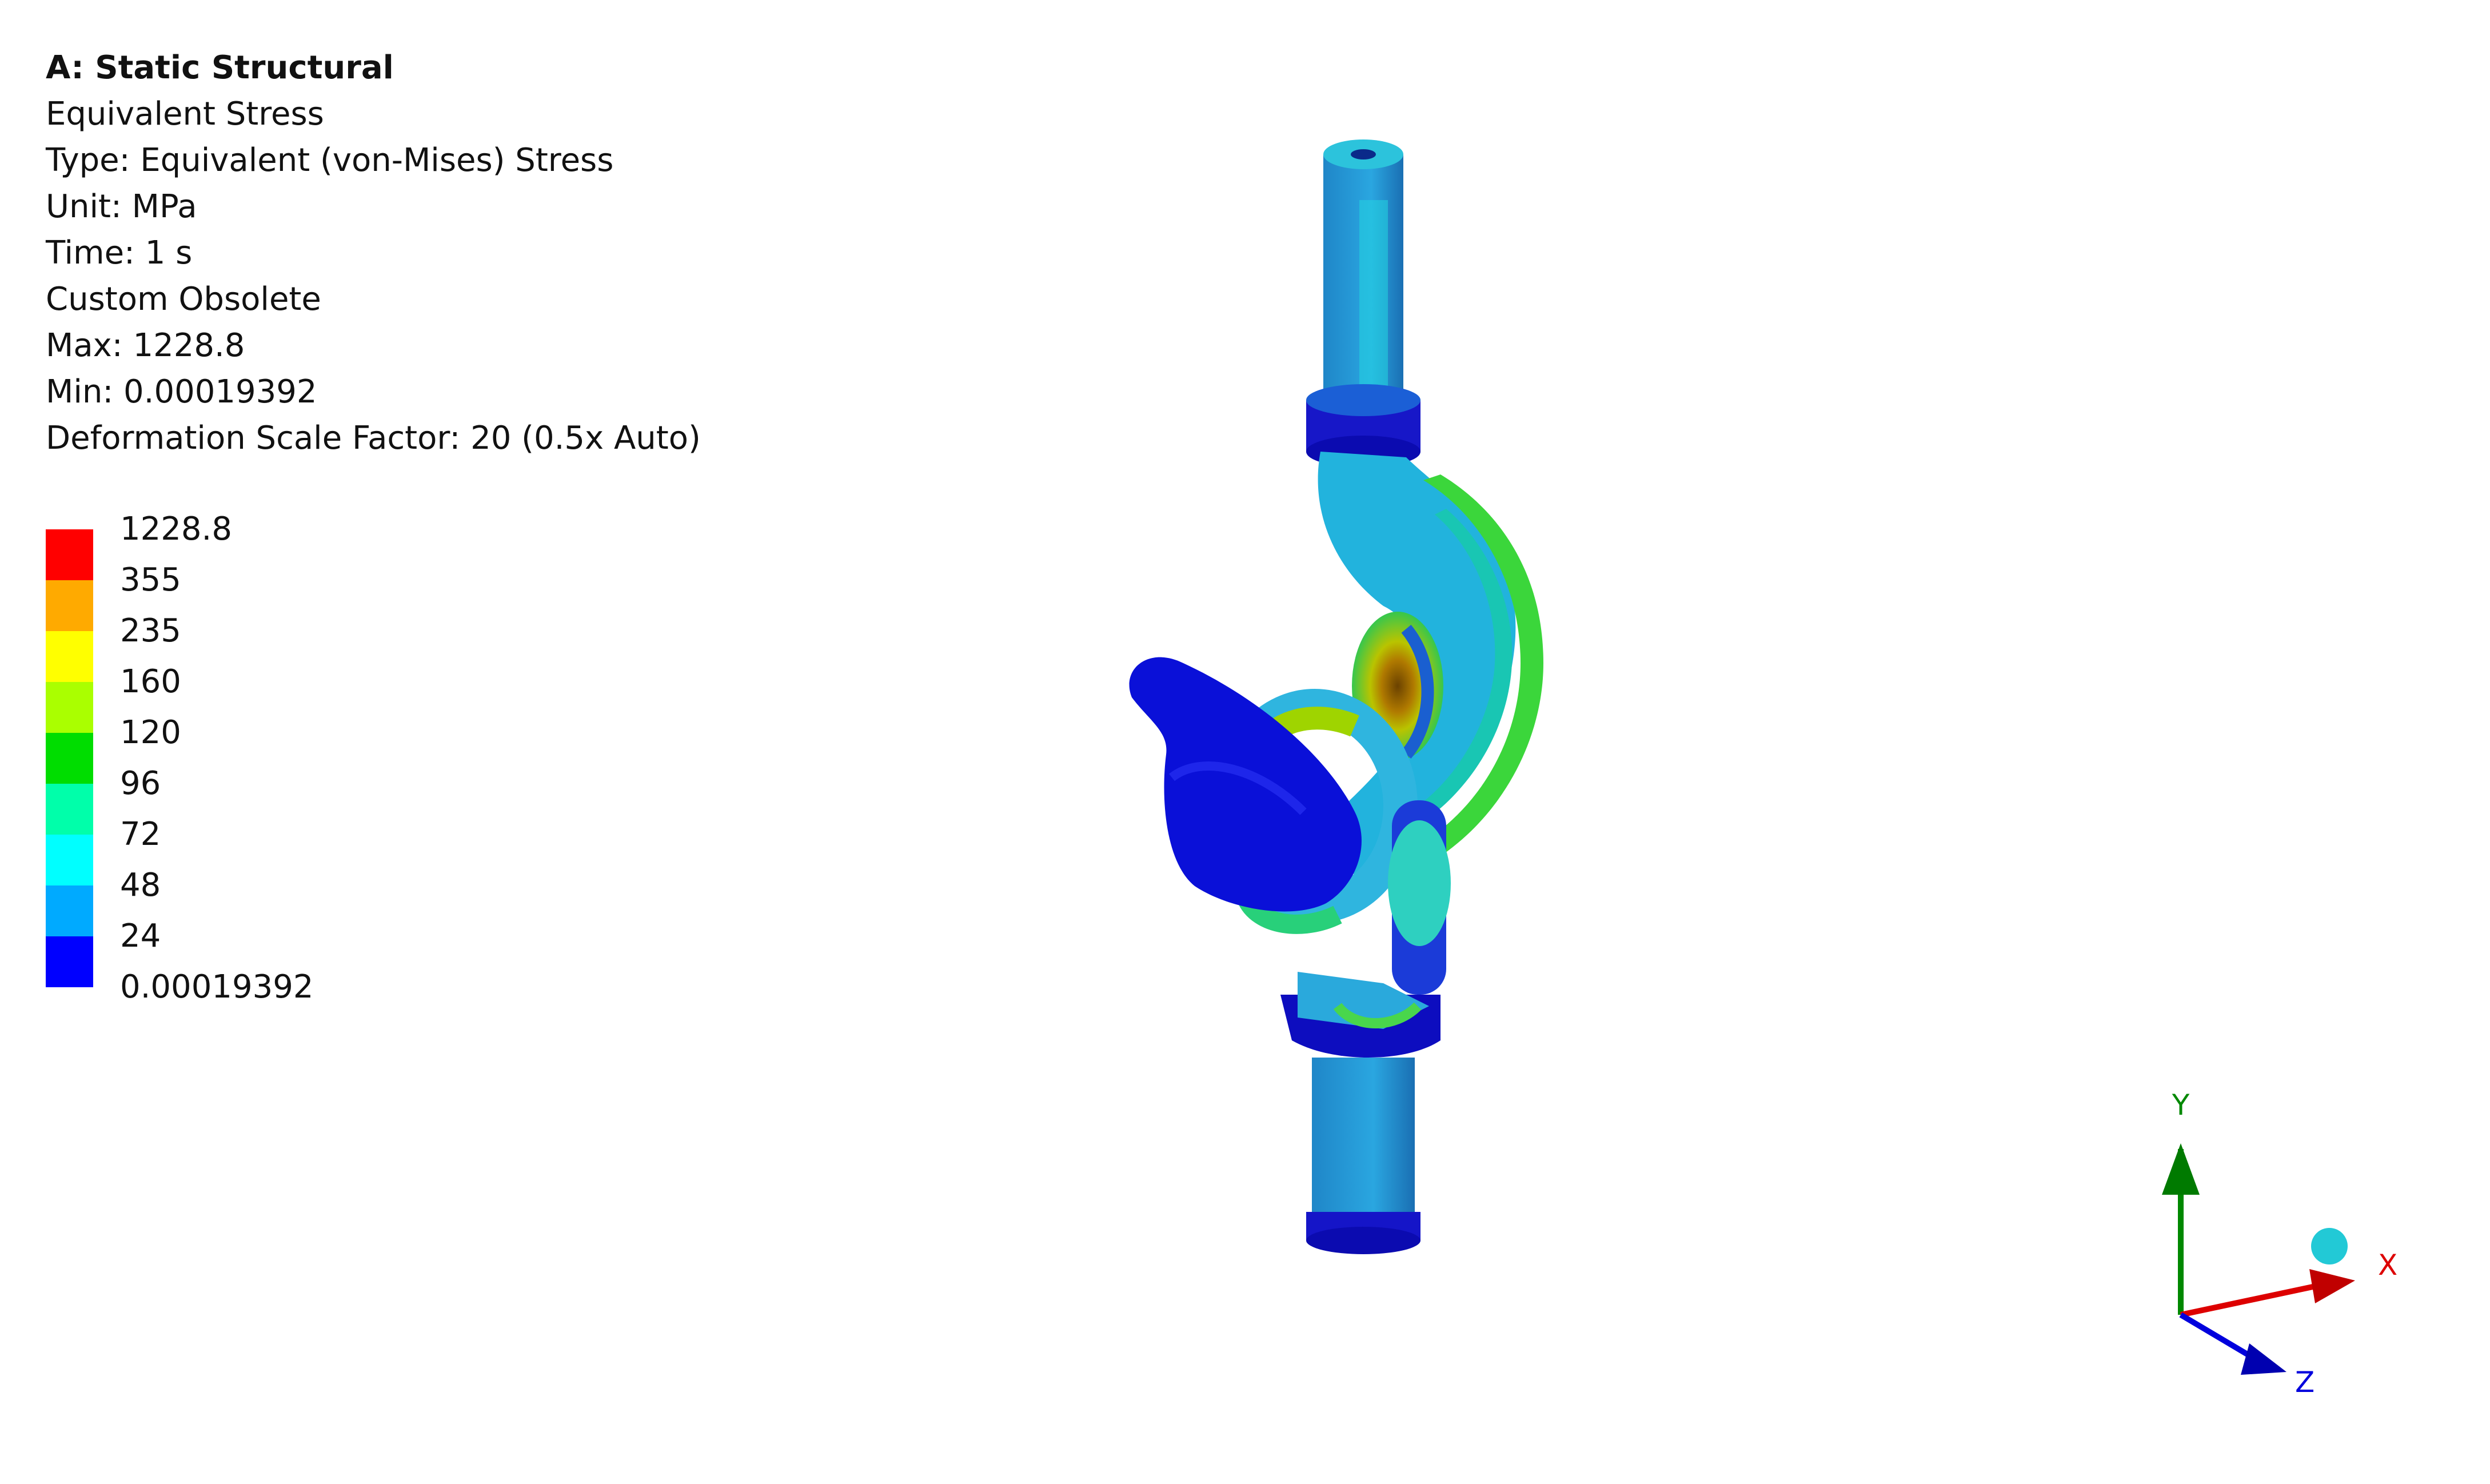  Describe the element at coordinates (373, 438) in the screenshot. I see `deformation-scale: Deformation Scale Factor: 20 (0.5x Auto)` at that location.